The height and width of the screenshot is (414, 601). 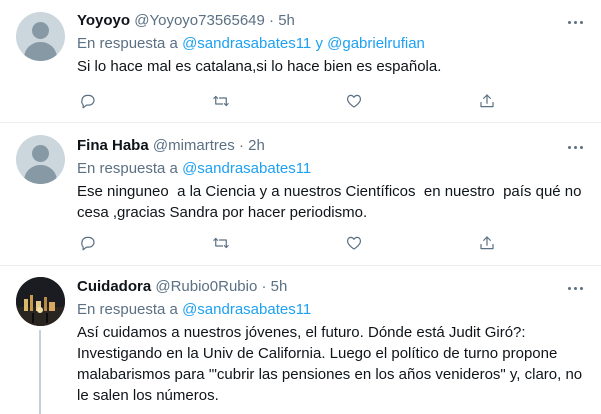 What do you see at coordinates (194, 145) in the screenshot?
I see `user-handle: @mimartres` at bounding box center [194, 145].